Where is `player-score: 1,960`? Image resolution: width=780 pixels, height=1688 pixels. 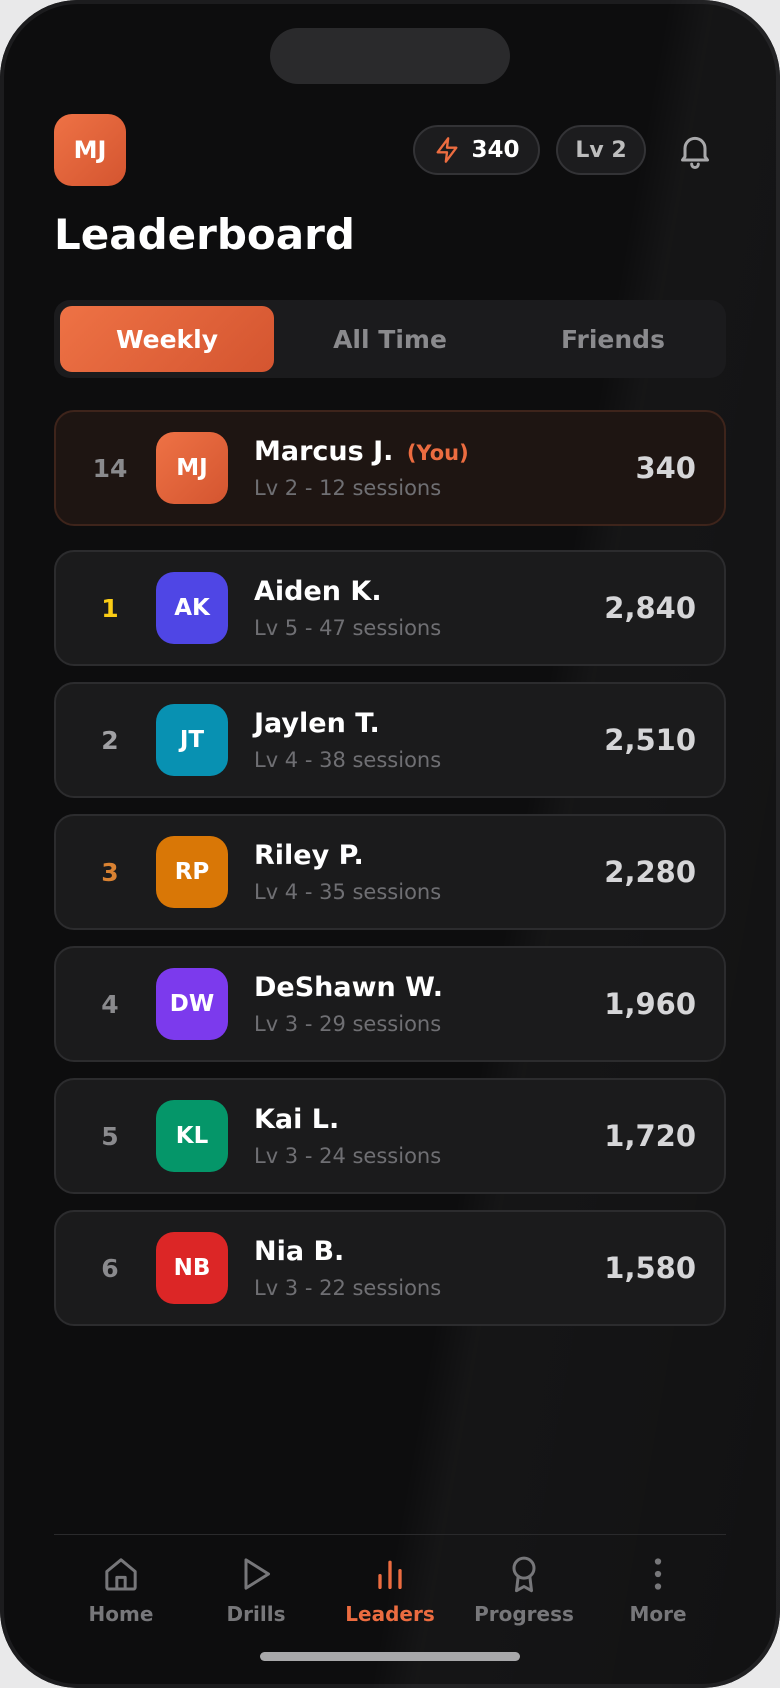 player-score: 1,960 is located at coordinates (650, 1004).